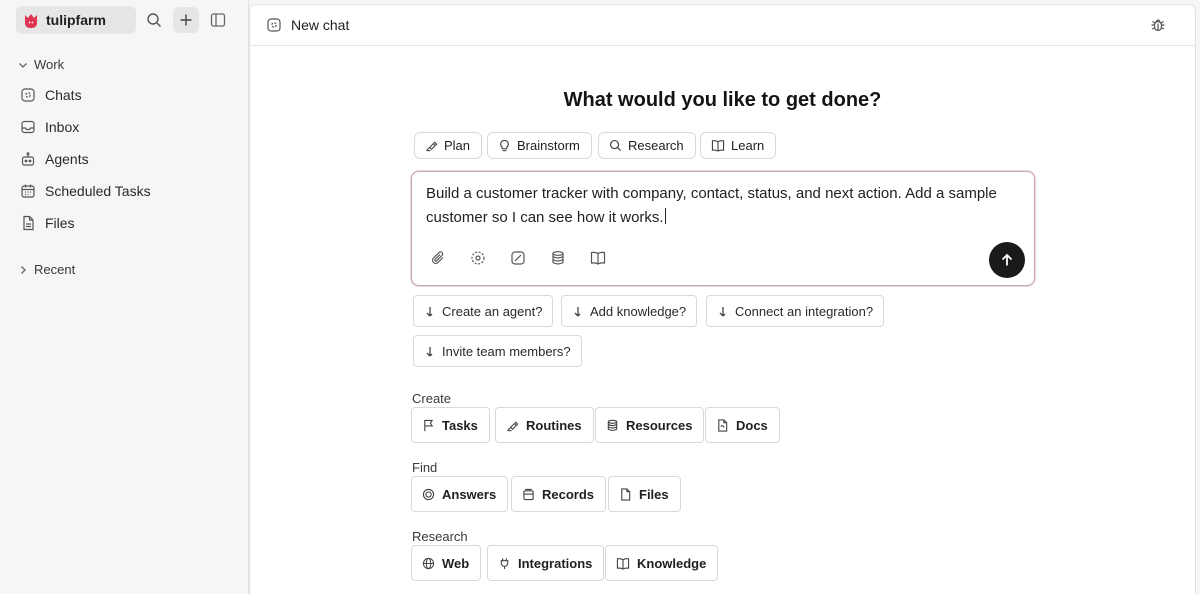 This screenshot has height=594, width=1200. What do you see at coordinates (497, 351) in the screenshot?
I see `suggestion-invite-team: Invite team members?` at bounding box center [497, 351].